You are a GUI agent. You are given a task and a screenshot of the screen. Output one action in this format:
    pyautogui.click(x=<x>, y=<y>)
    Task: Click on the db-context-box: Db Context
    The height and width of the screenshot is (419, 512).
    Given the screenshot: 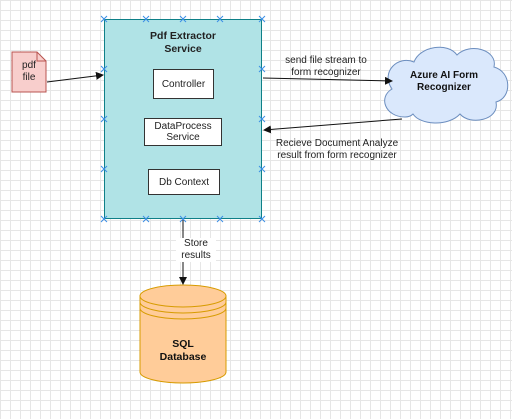 What is the action you would take?
    pyautogui.click(x=184, y=182)
    